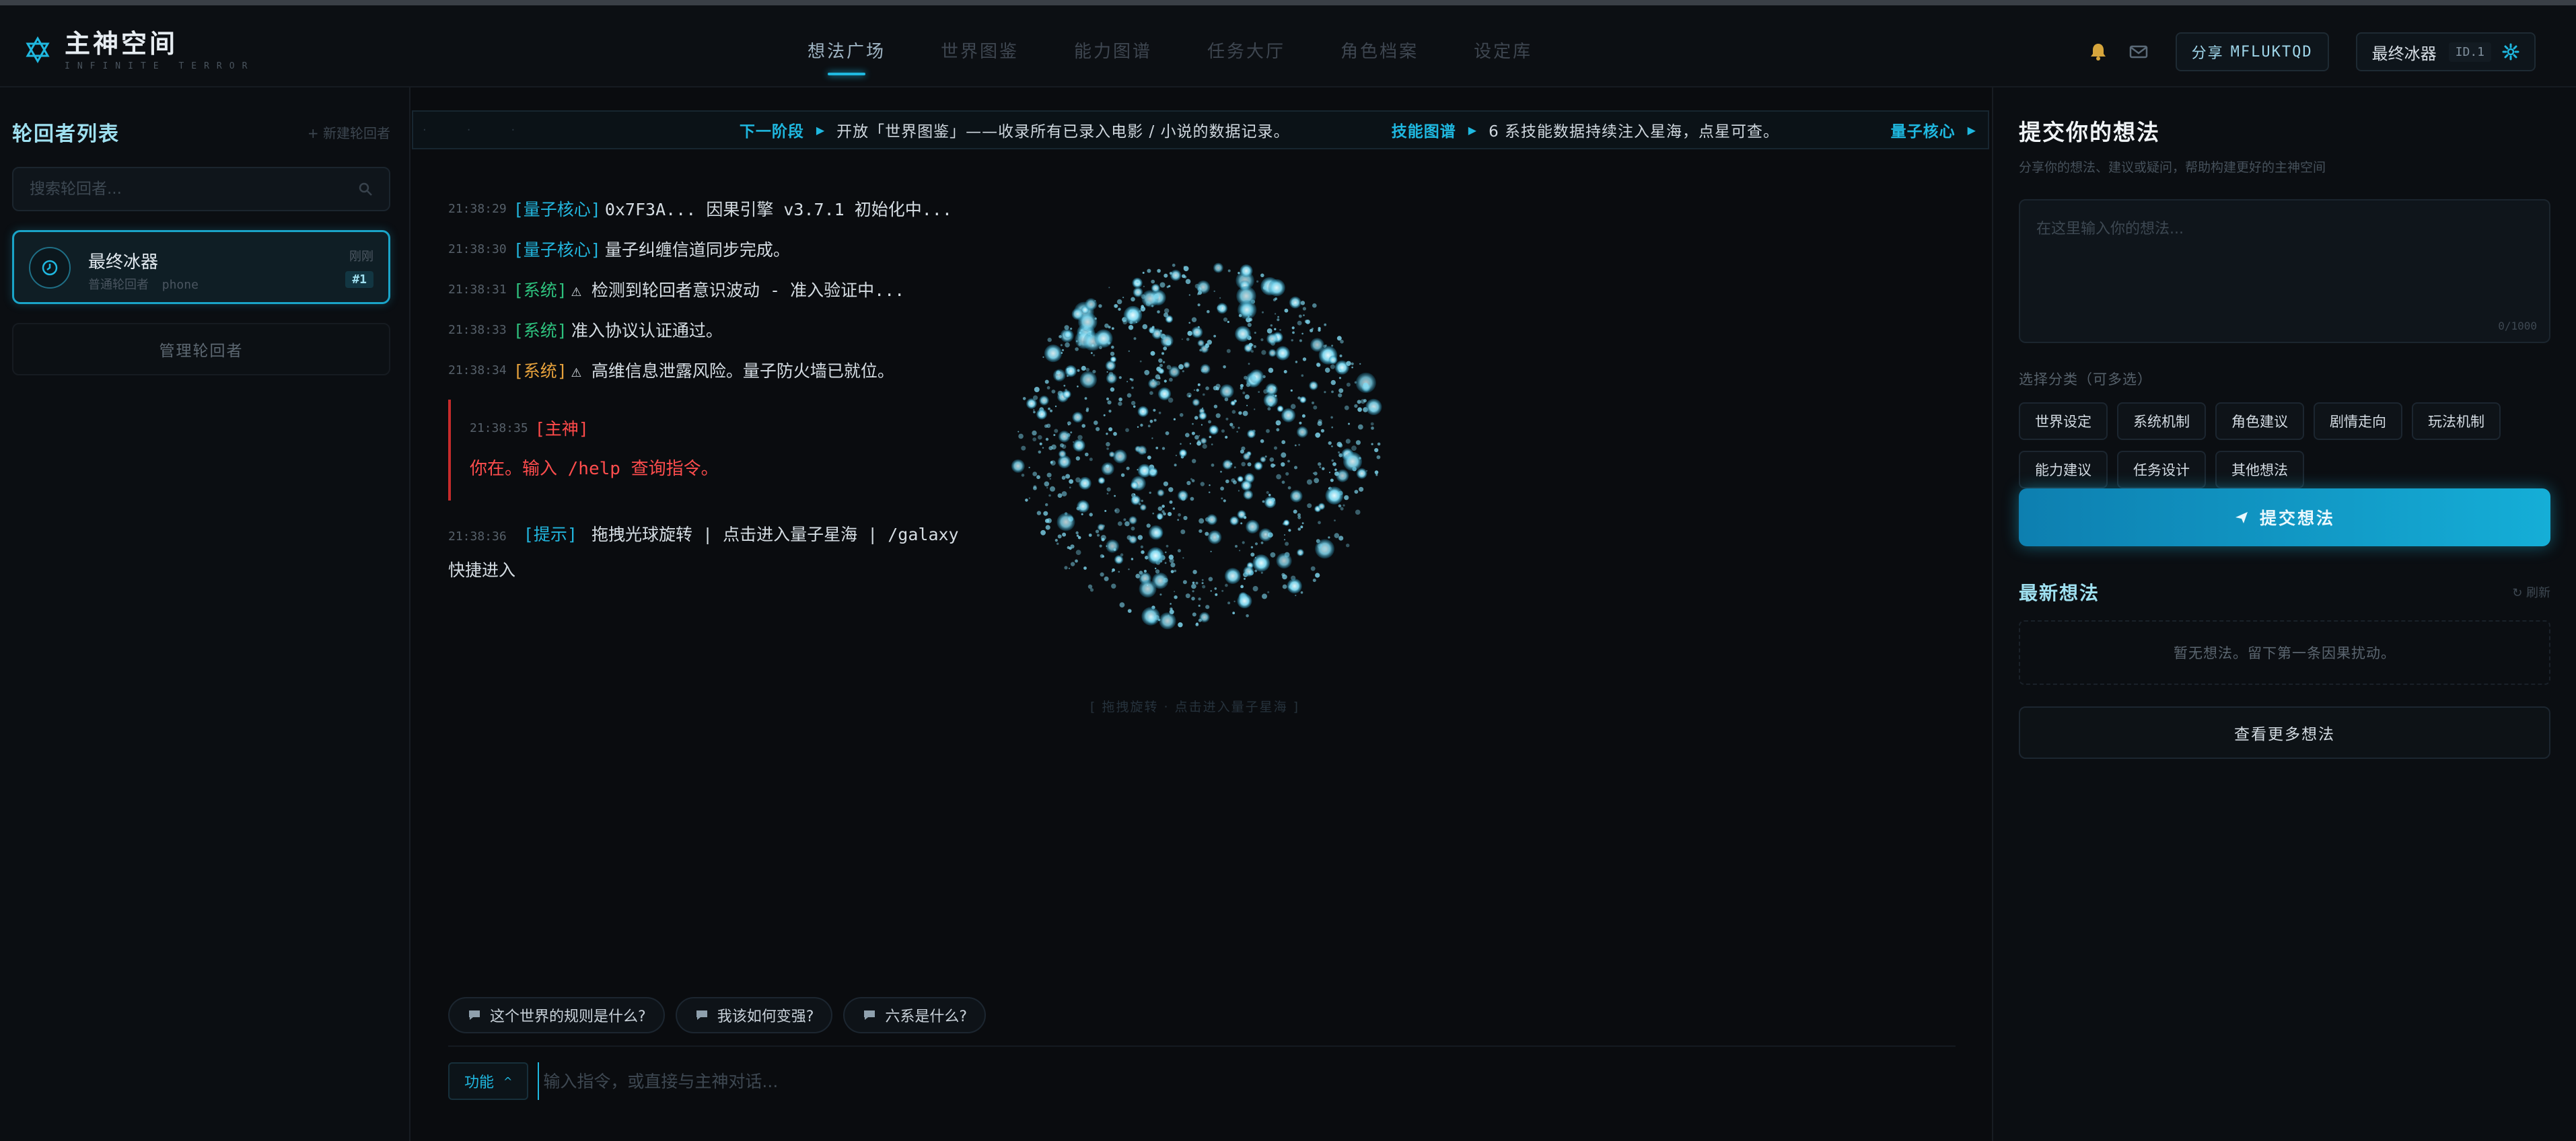  I want to click on gear-icon, so click(2510, 52).